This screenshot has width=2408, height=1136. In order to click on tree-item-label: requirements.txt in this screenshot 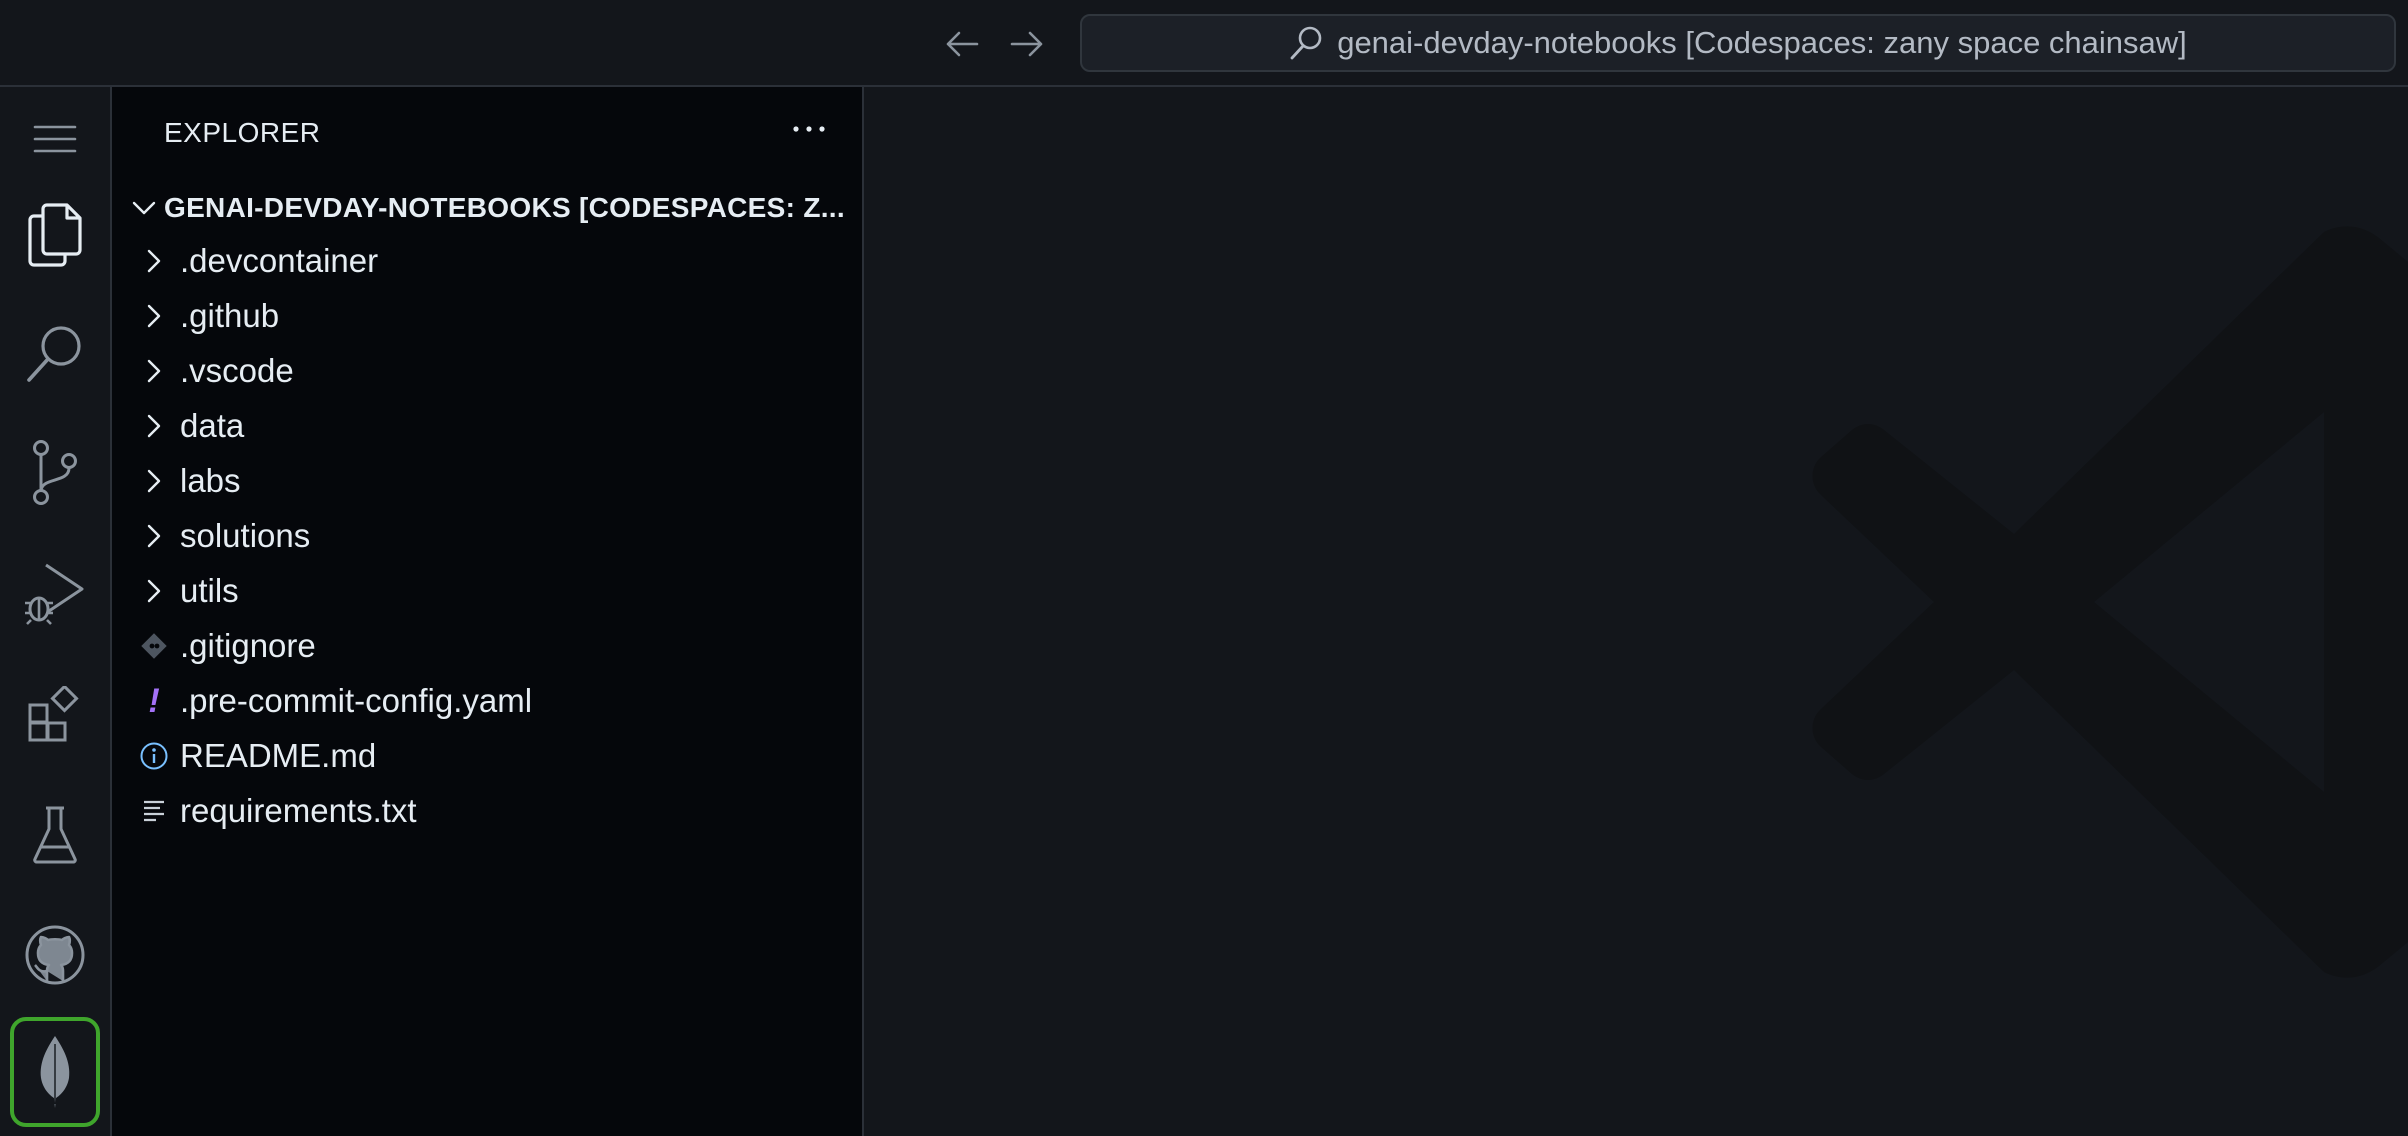, I will do `click(298, 810)`.